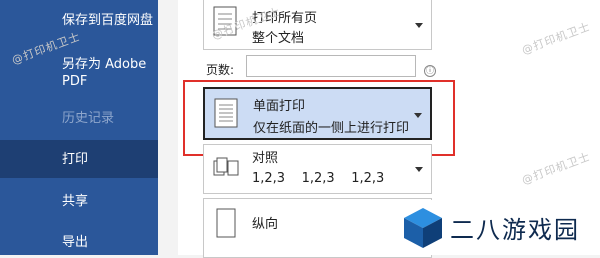  Describe the element at coordinates (79, 201) in the screenshot. I see `nav-share: 共享` at that location.